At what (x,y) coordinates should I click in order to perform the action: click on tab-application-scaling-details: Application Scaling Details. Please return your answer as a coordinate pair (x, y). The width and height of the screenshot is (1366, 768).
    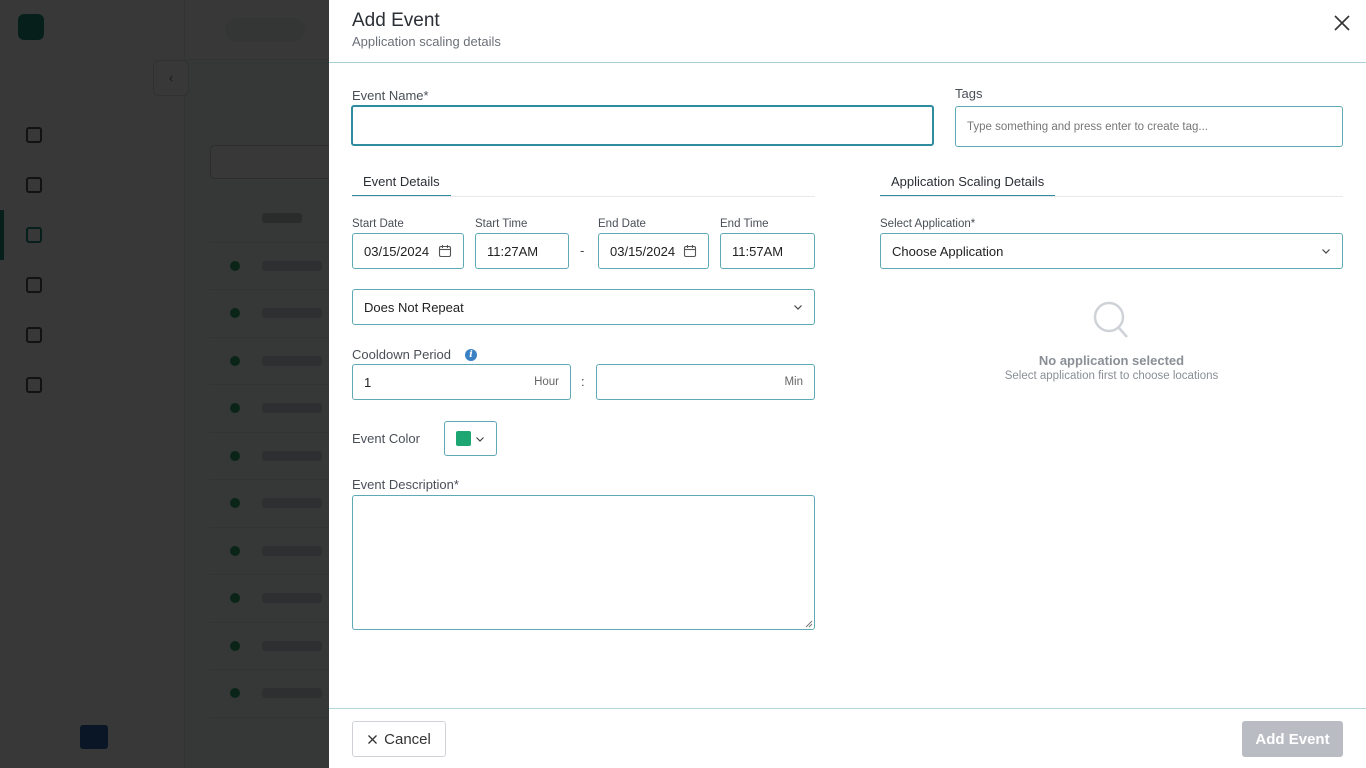
    Looking at the image, I should click on (968, 185).